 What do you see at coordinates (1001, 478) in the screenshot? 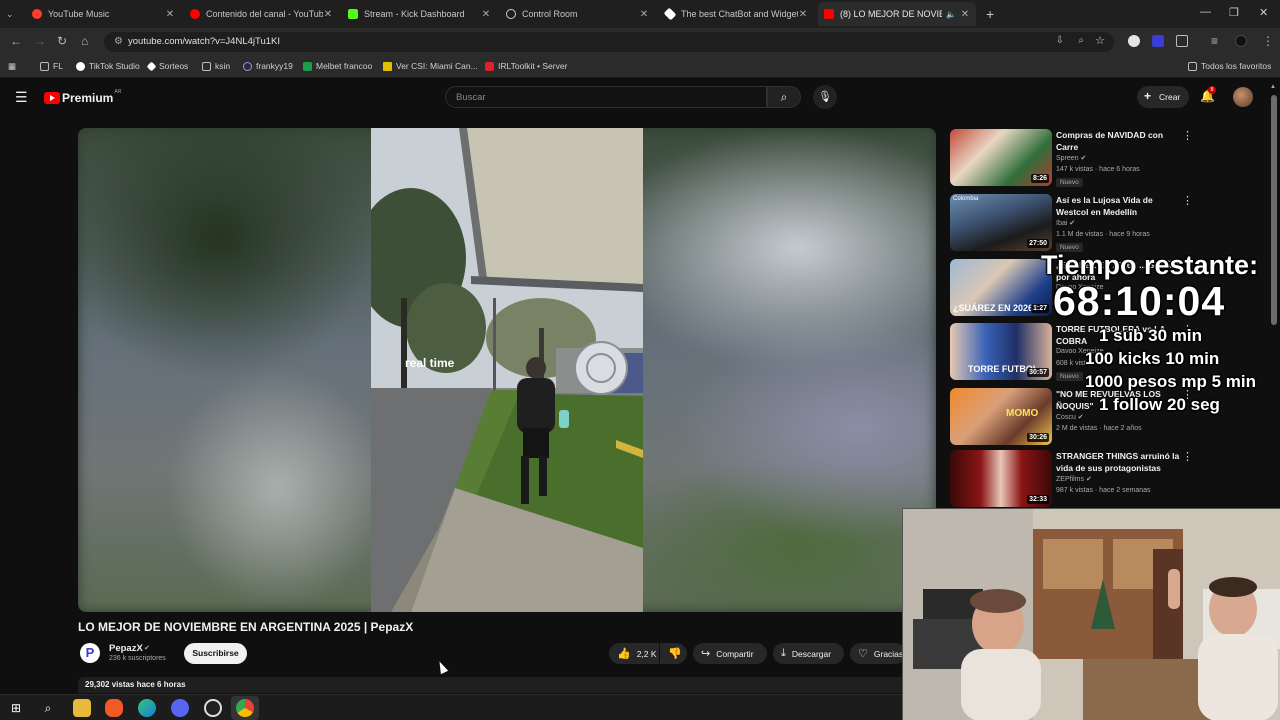
I see `video-thumbnail: 32:33` at bounding box center [1001, 478].